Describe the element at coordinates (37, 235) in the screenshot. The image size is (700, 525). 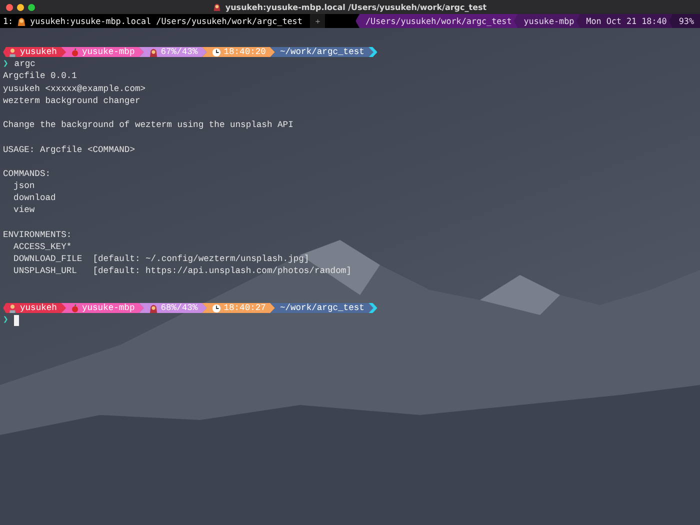
I see `output-line: ENVIRONMENTS:` at that location.